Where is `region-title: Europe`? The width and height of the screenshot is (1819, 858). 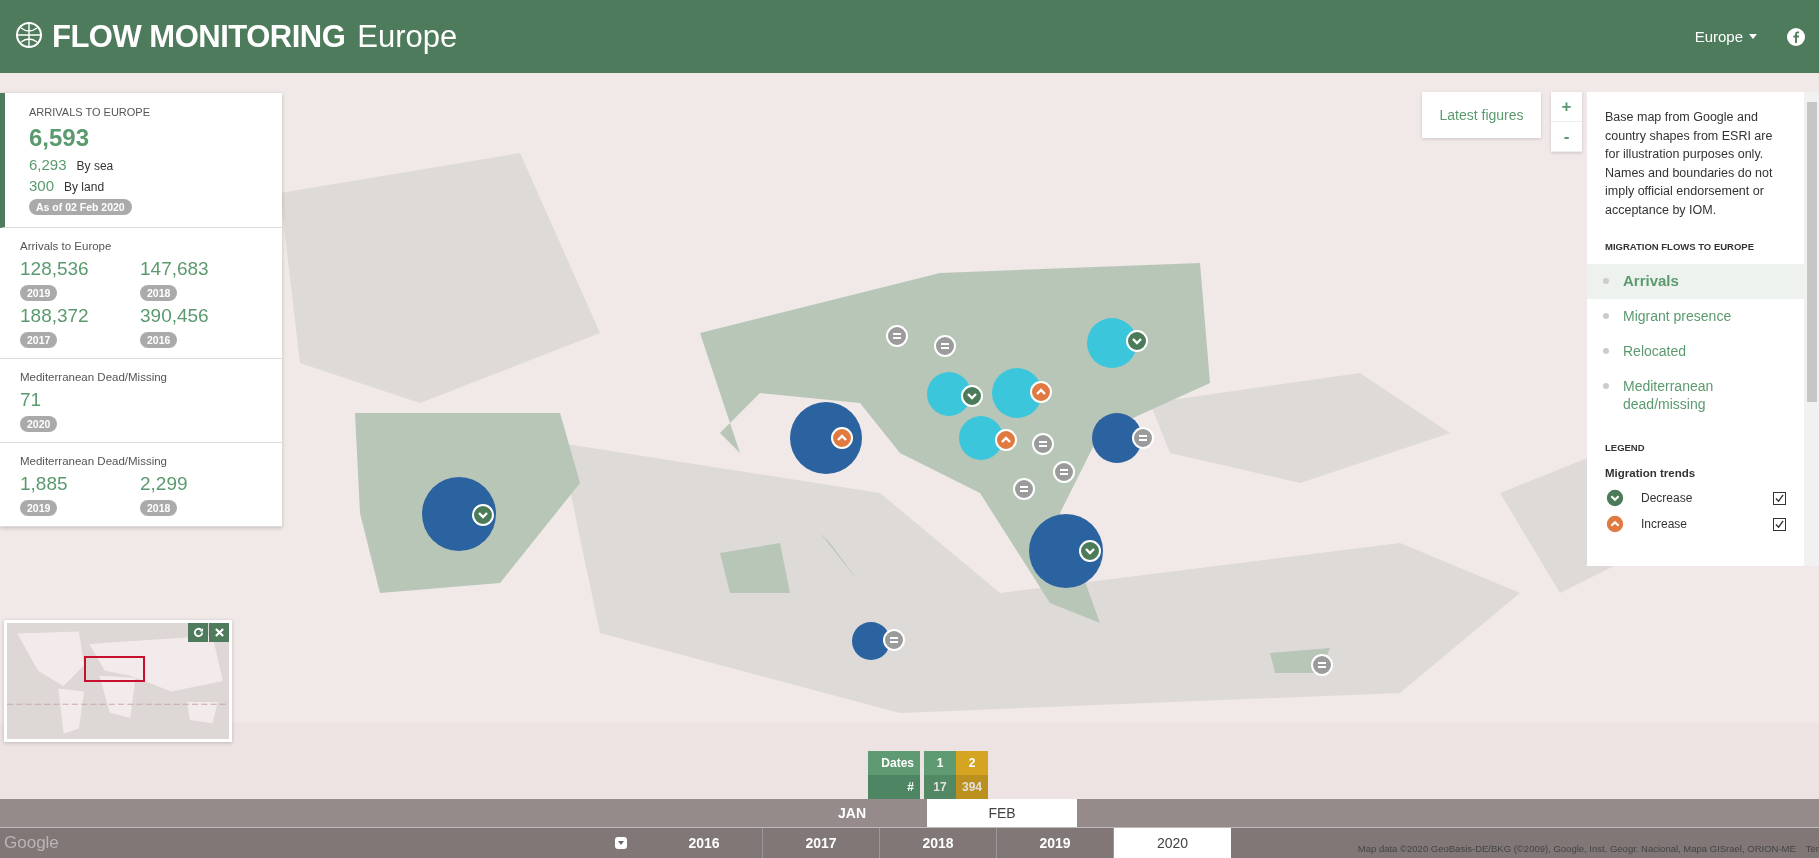
region-title: Europe is located at coordinates (407, 36).